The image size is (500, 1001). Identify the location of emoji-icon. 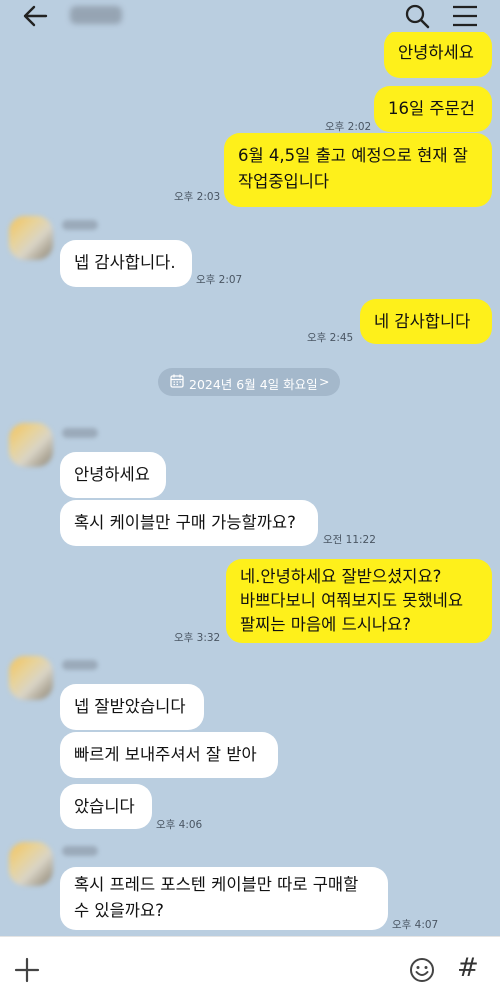
(422, 970).